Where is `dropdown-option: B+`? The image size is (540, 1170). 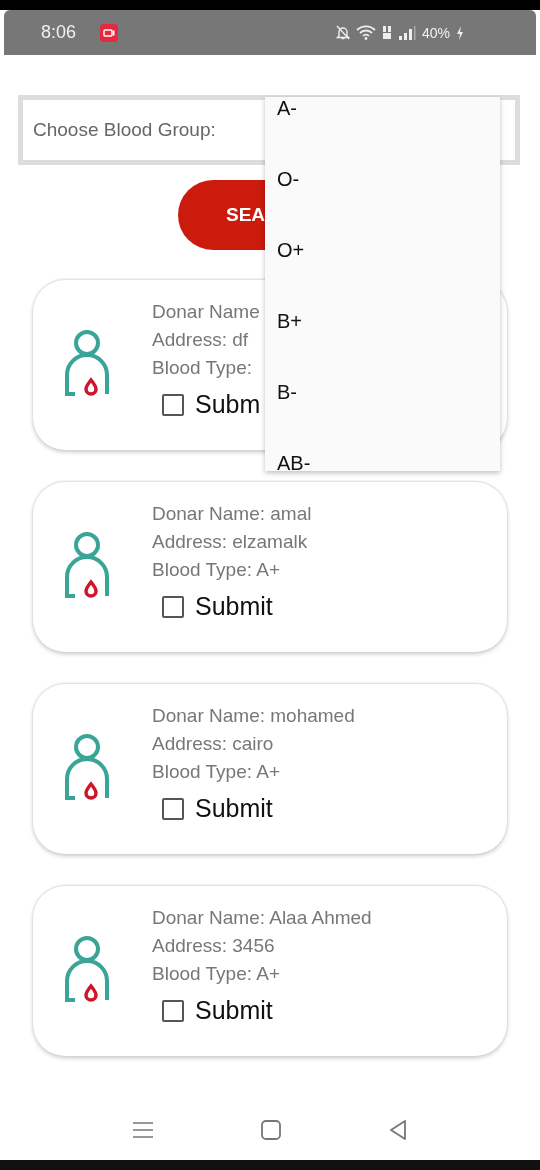
dropdown-option: B+ is located at coordinates (382, 345).